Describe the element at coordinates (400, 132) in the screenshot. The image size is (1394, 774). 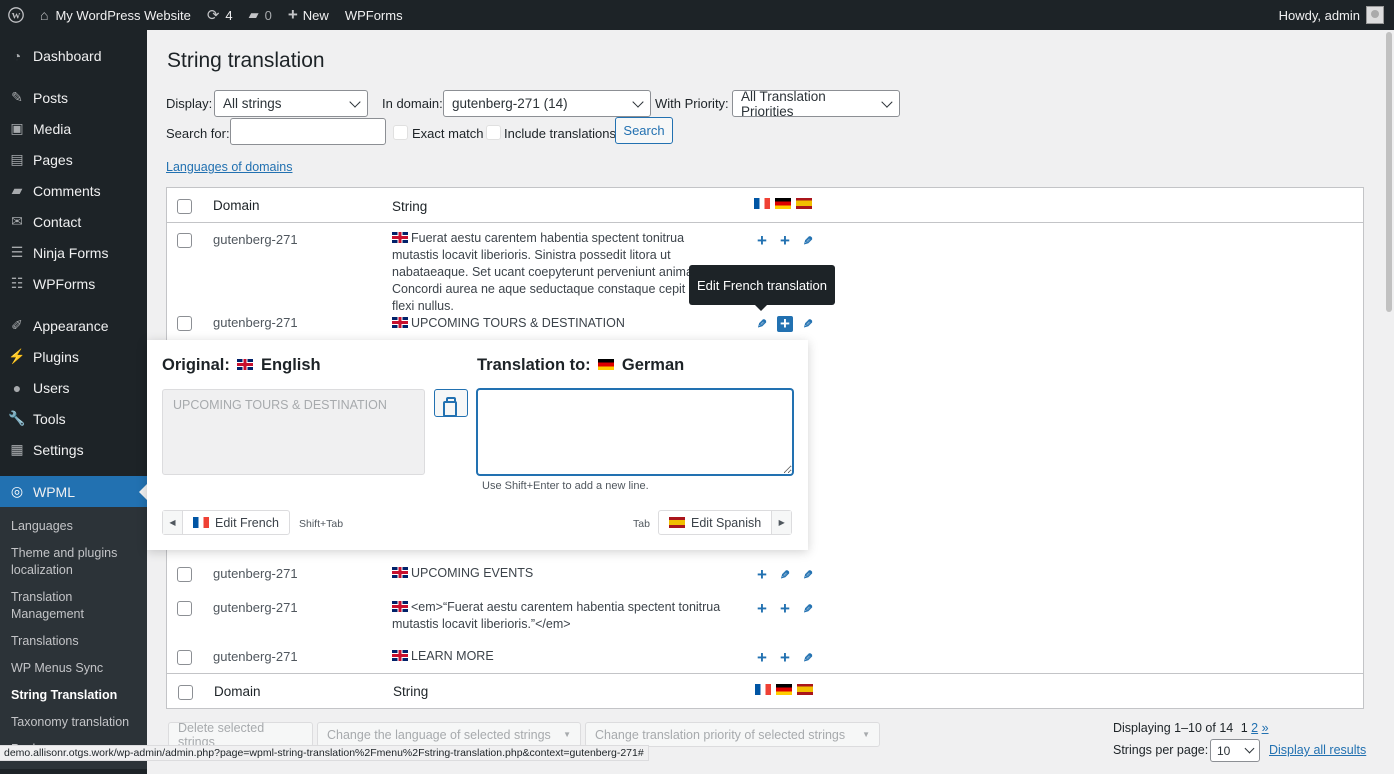
I see `exact-match-checkbox` at that location.